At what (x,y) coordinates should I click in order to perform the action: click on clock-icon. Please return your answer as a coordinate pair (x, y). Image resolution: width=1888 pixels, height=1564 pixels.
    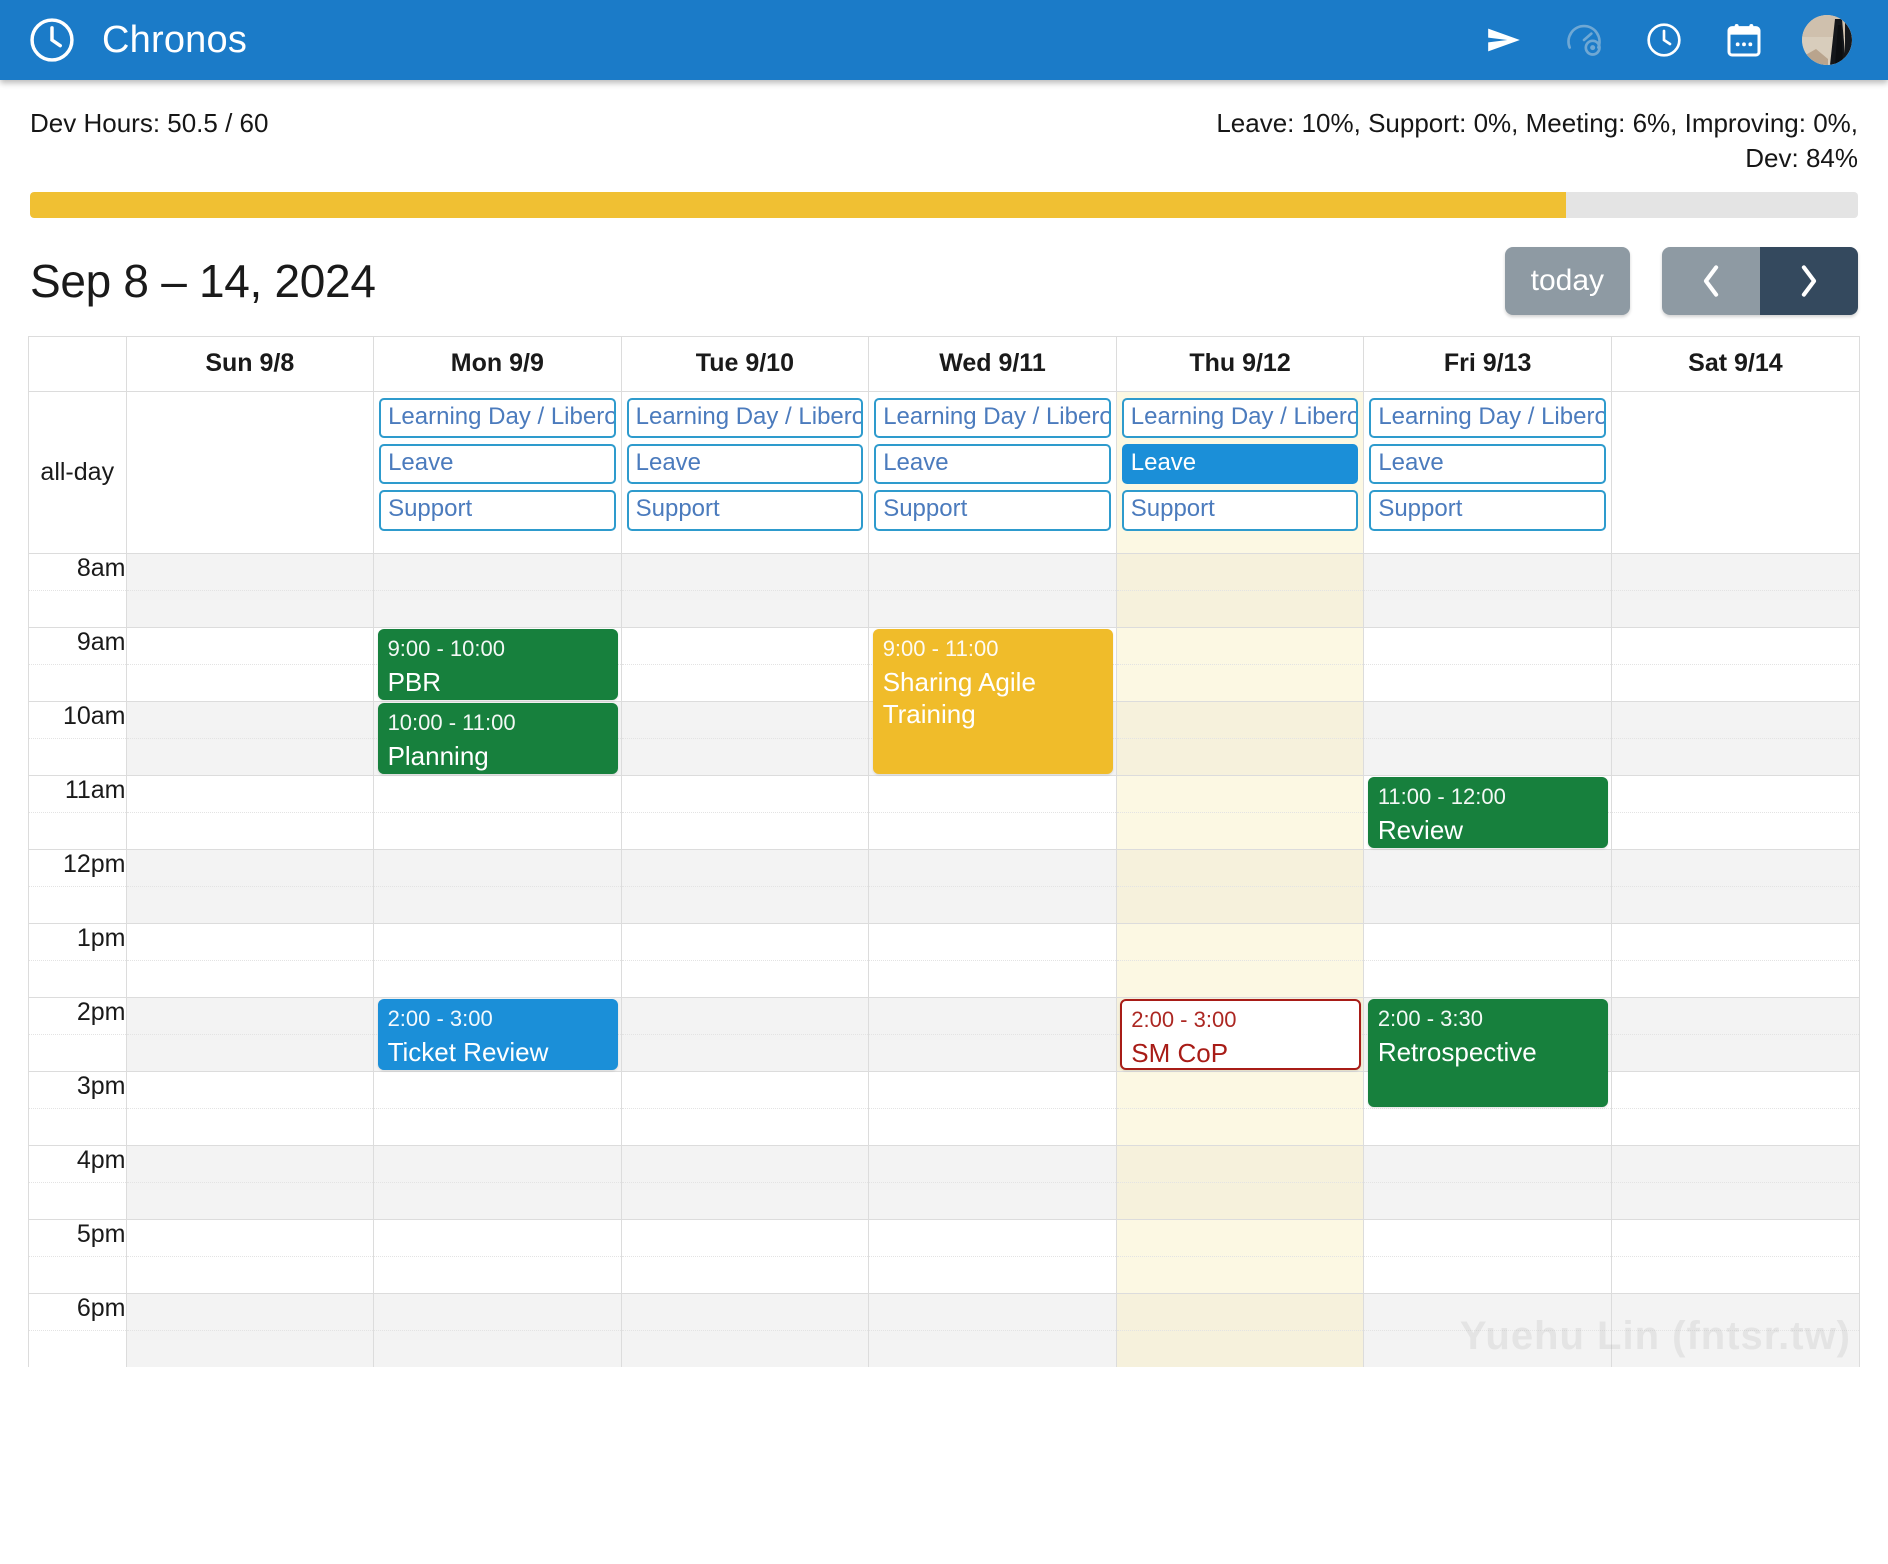
    Looking at the image, I should click on (1664, 40).